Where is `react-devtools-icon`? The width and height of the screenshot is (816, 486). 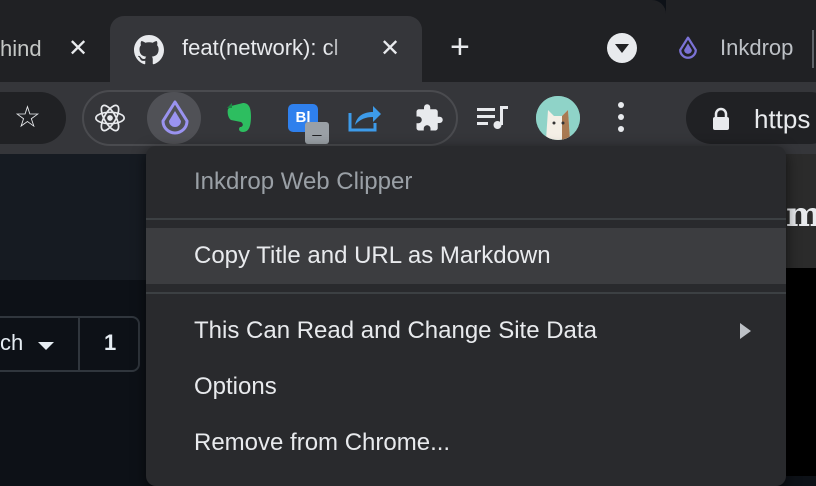 react-devtools-icon is located at coordinates (110, 120).